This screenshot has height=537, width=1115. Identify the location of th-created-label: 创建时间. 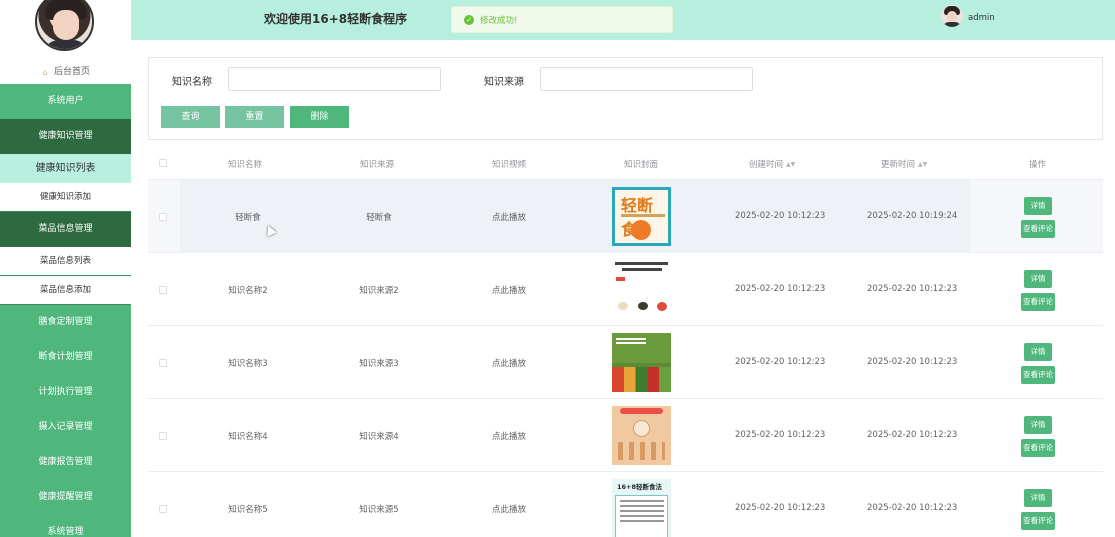
(766, 165).